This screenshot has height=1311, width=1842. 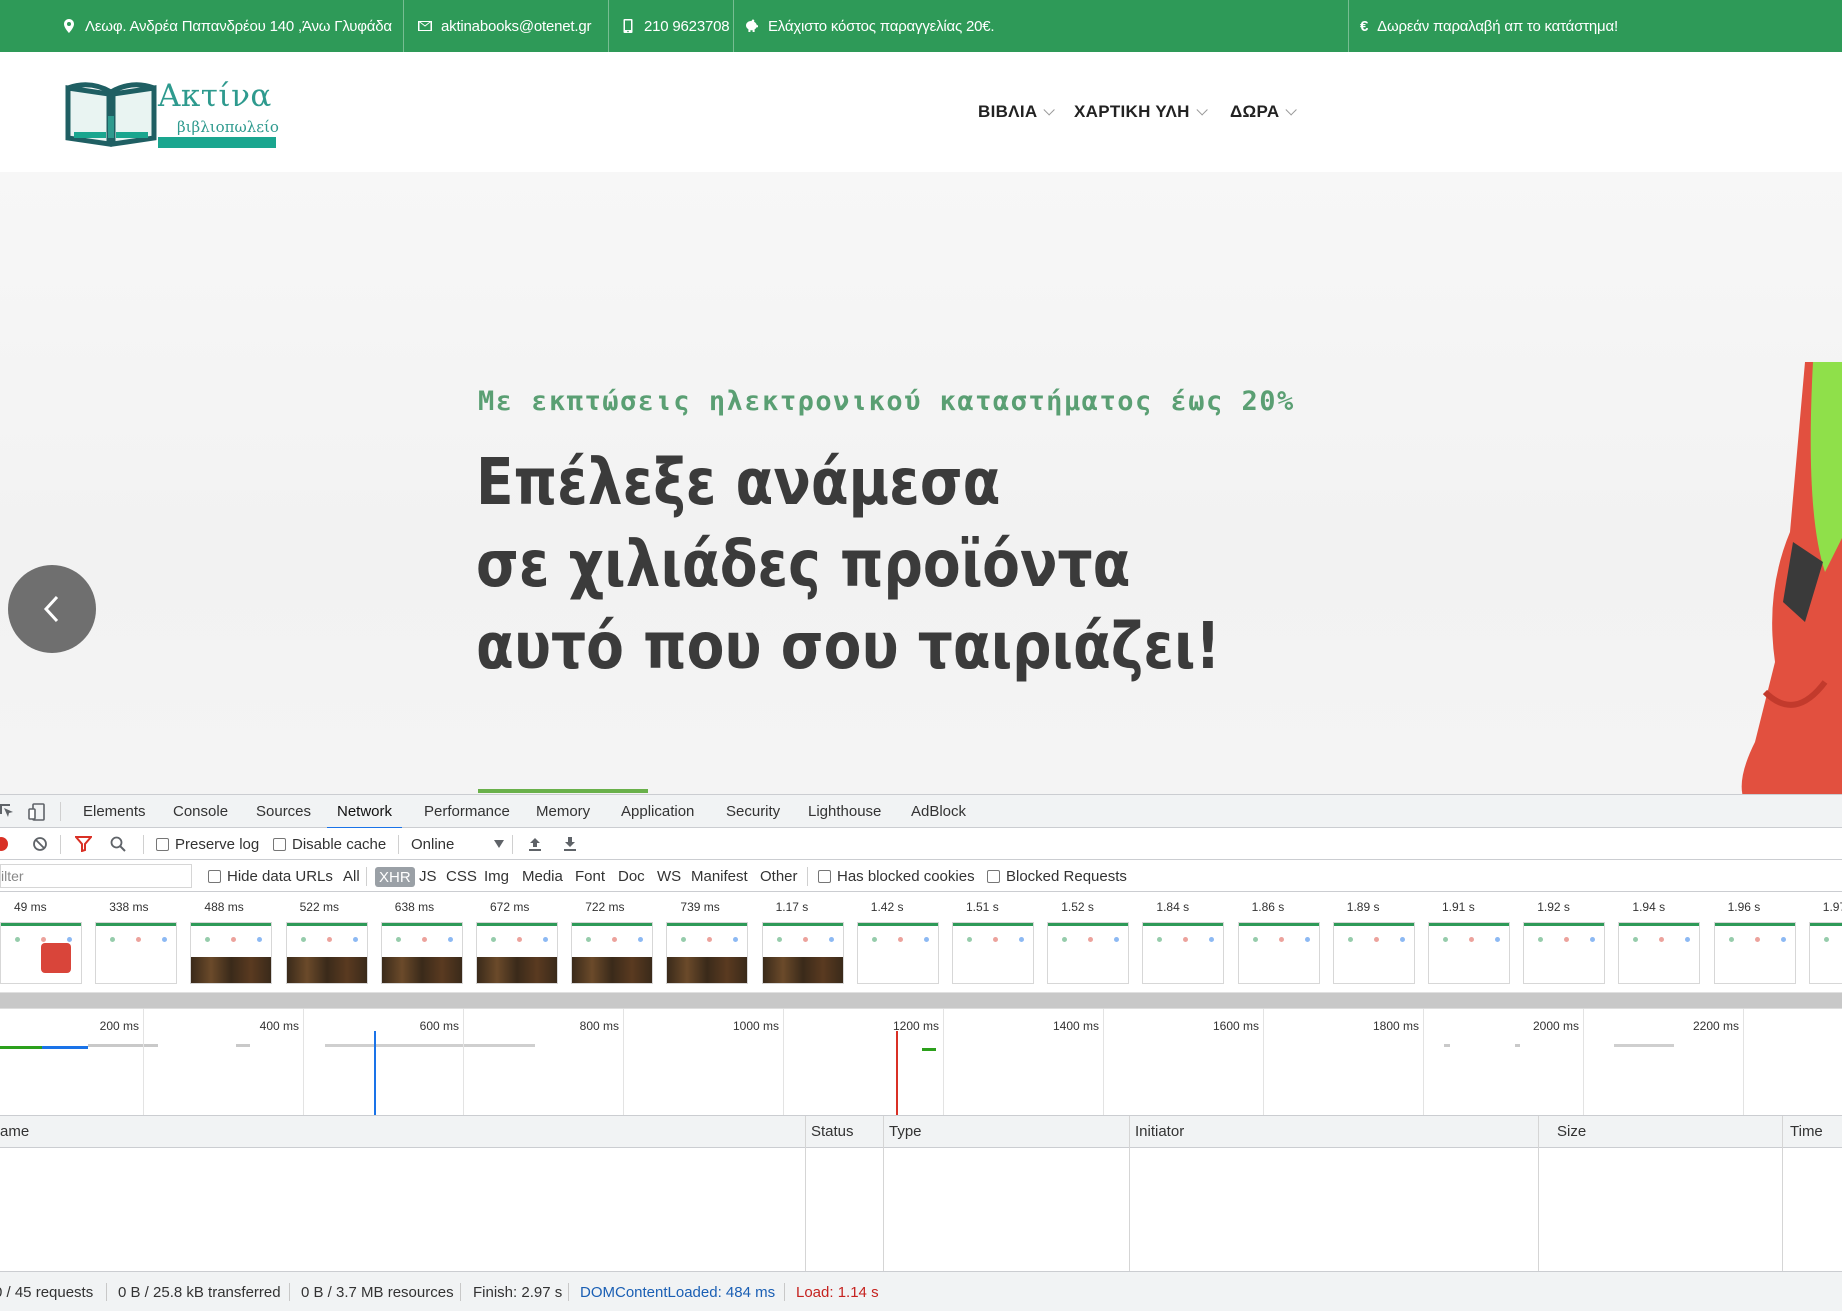 What do you see at coordinates (96, 876) in the screenshot?
I see `filter-input: ilter` at bounding box center [96, 876].